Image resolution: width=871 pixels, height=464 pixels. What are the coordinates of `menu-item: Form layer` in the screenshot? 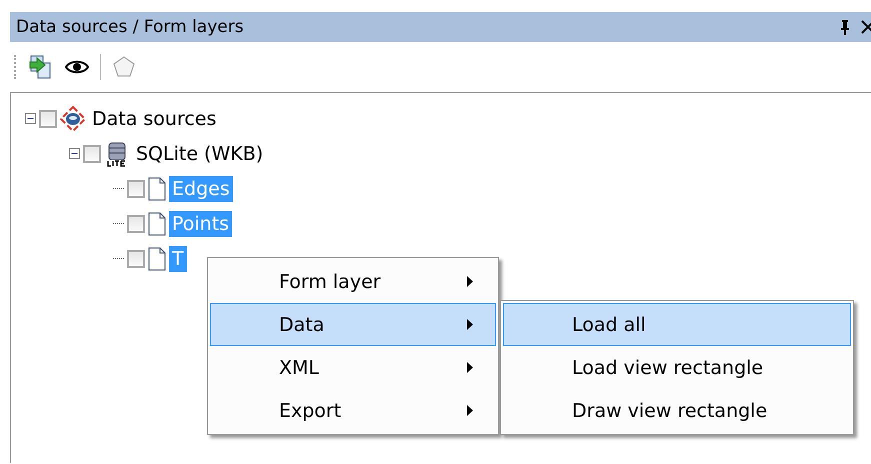 It's located at (353, 281).